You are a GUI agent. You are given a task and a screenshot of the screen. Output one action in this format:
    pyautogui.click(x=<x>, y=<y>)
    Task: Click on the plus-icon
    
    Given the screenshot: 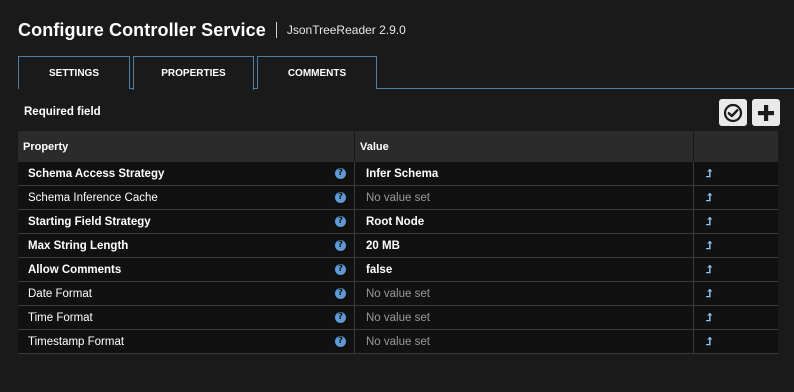 What is the action you would take?
    pyautogui.click(x=766, y=112)
    